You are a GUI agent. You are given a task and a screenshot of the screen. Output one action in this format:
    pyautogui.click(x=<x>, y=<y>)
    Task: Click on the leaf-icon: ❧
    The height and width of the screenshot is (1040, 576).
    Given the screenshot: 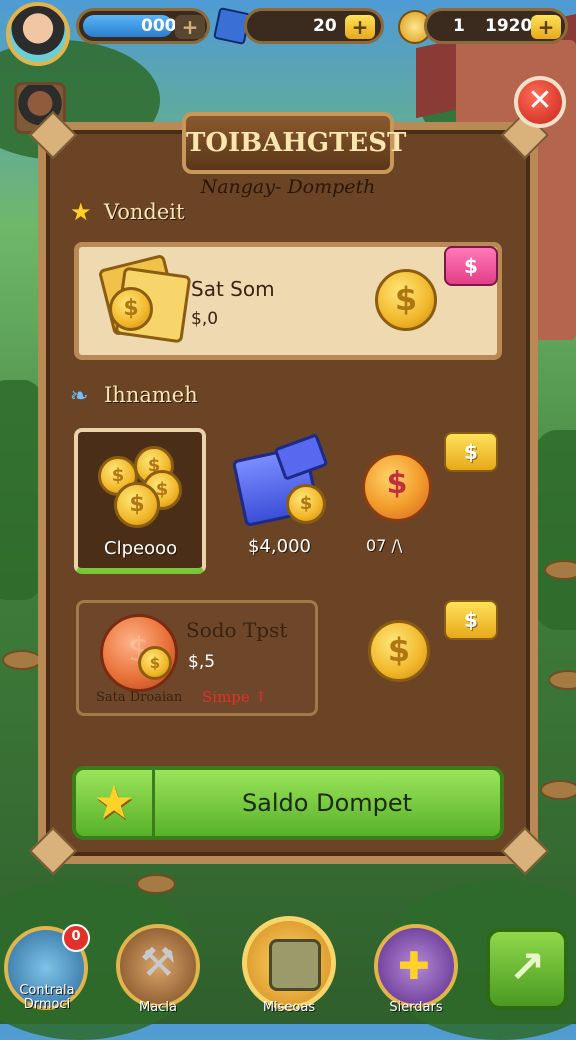 What is the action you would take?
    pyautogui.click(x=79, y=396)
    